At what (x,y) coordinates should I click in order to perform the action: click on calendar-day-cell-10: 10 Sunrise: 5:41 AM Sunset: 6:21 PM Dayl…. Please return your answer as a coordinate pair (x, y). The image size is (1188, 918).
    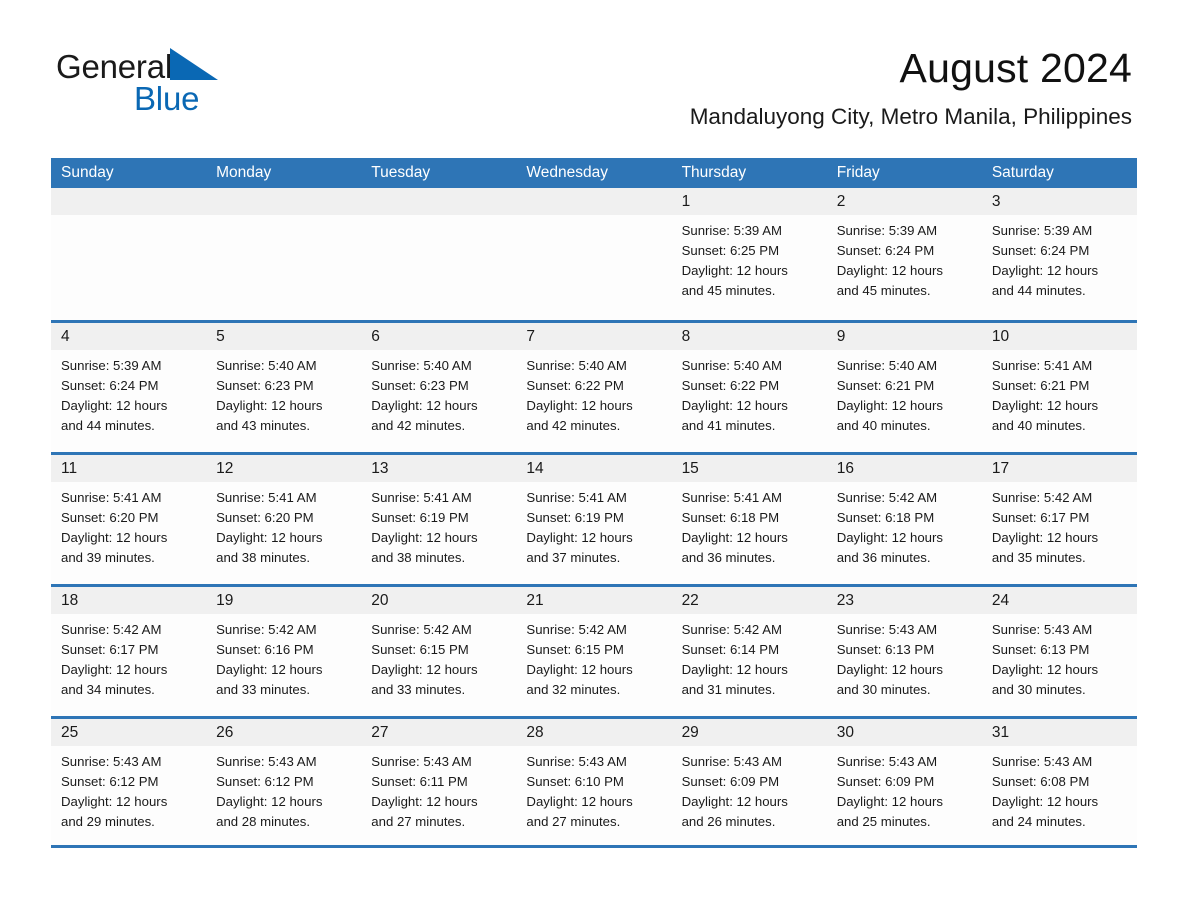
    Looking at the image, I should click on (1059, 387).